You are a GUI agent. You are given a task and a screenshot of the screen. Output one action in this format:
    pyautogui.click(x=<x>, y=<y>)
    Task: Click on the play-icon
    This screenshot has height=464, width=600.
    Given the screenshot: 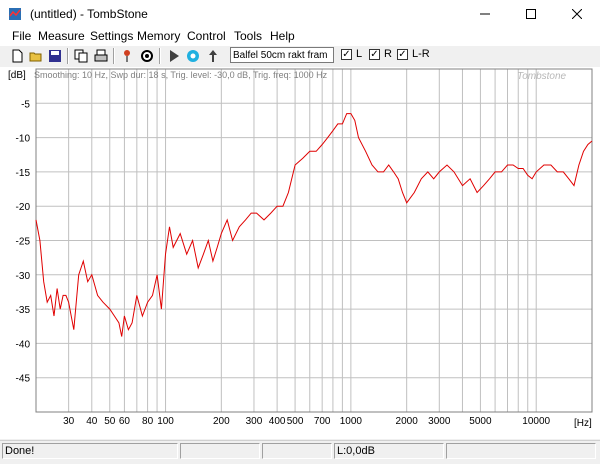 What is the action you would take?
    pyautogui.click(x=174, y=56)
    